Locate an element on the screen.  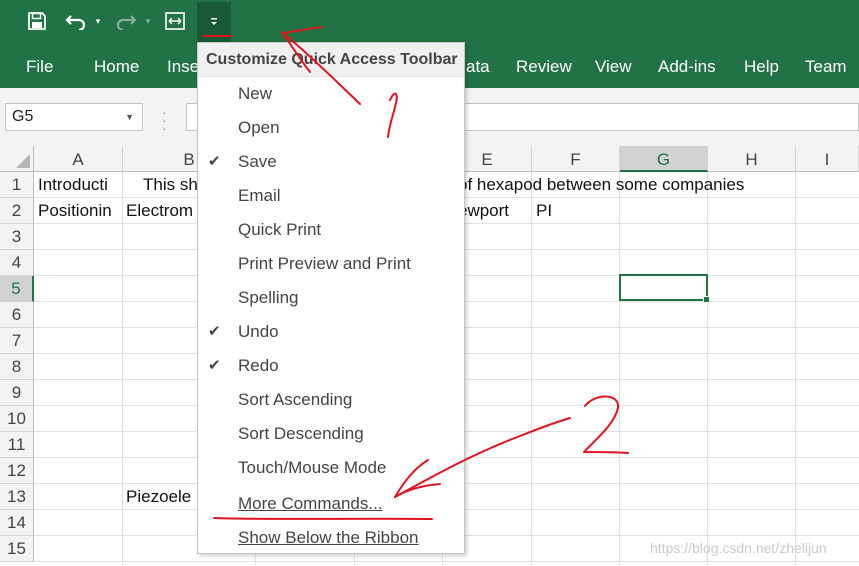
menu-item-label: Sort Ascending is located at coordinates (295, 399).